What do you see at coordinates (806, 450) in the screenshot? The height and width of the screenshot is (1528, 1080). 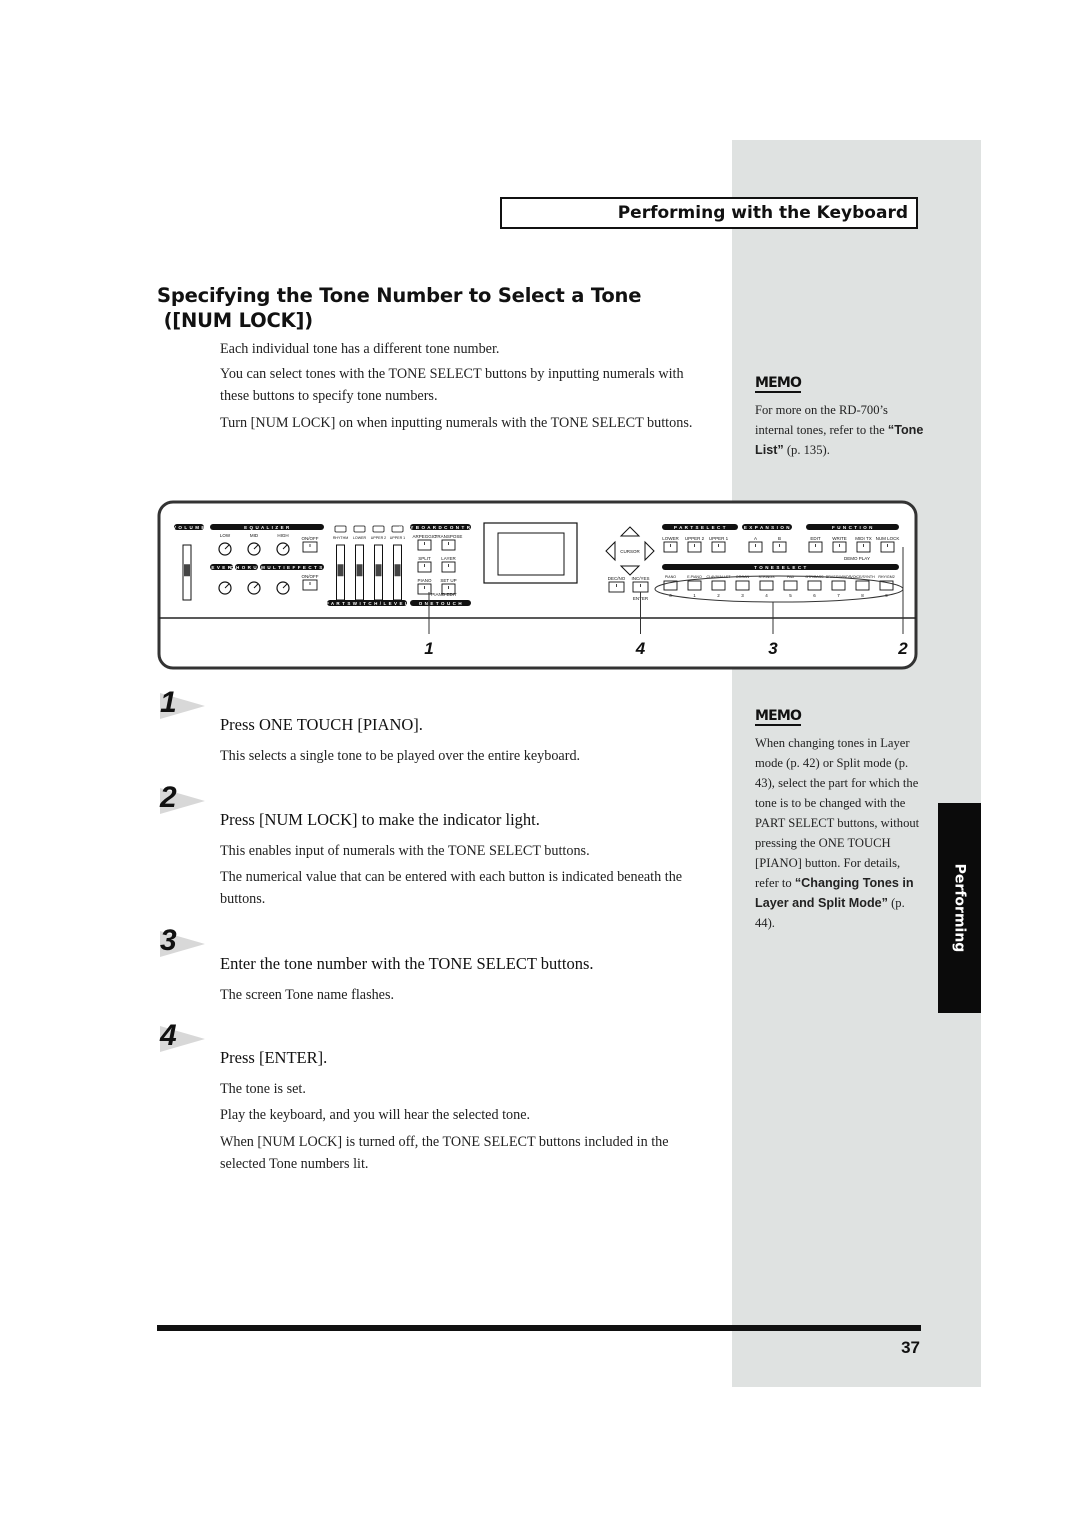 I see `memo-1-page-ref: (p. 135).` at bounding box center [806, 450].